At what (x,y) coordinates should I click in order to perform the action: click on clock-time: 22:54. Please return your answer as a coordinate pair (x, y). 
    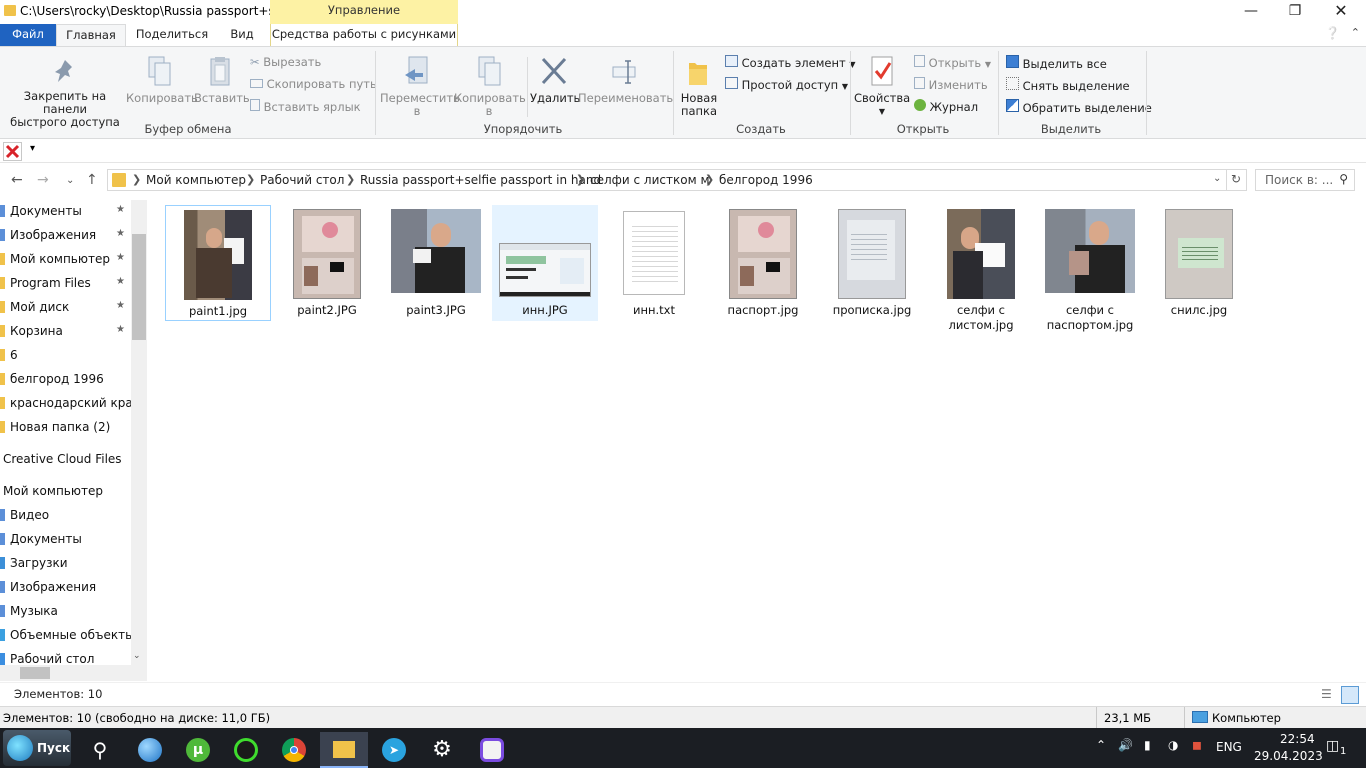
    Looking at the image, I should click on (1297, 739).